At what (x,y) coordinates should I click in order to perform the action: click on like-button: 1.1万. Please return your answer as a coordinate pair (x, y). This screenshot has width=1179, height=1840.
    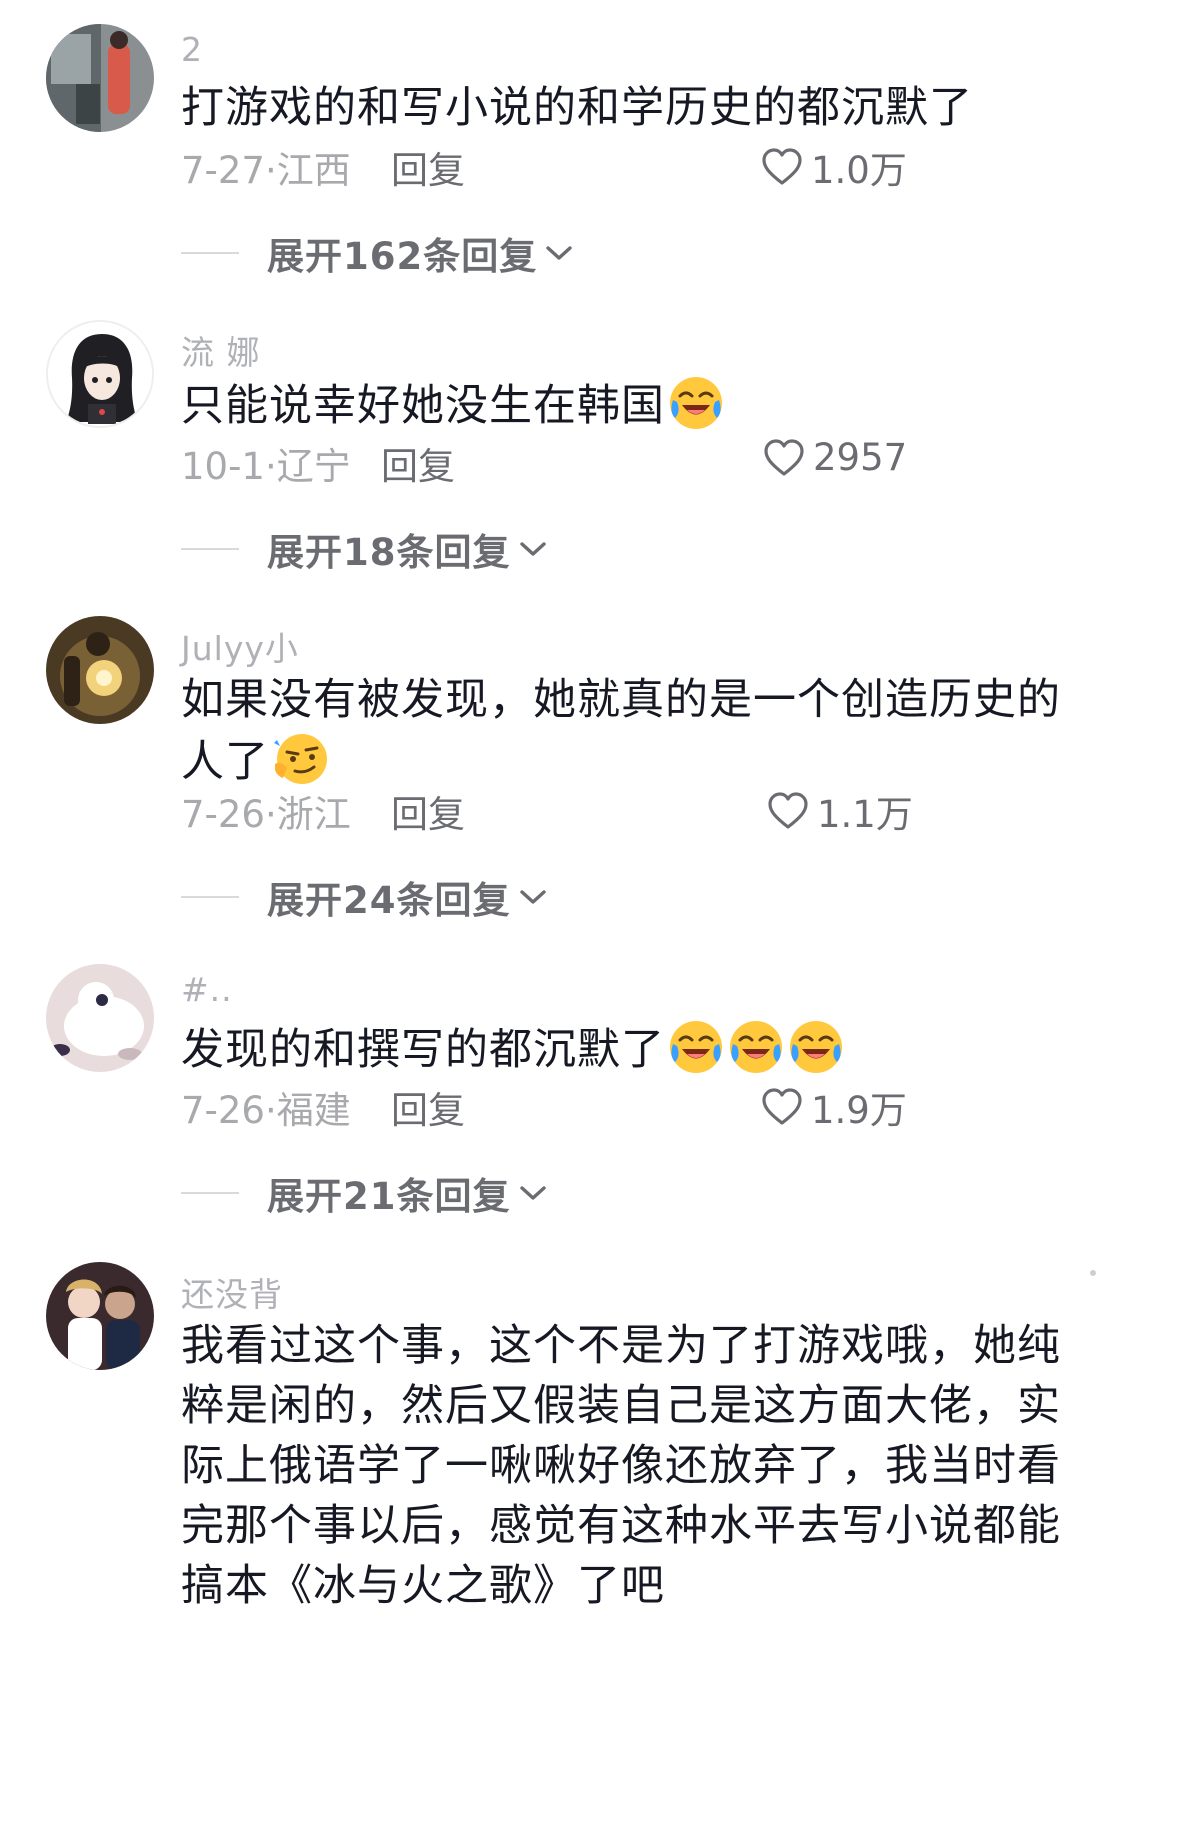
    Looking at the image, I should click on (840, 811).